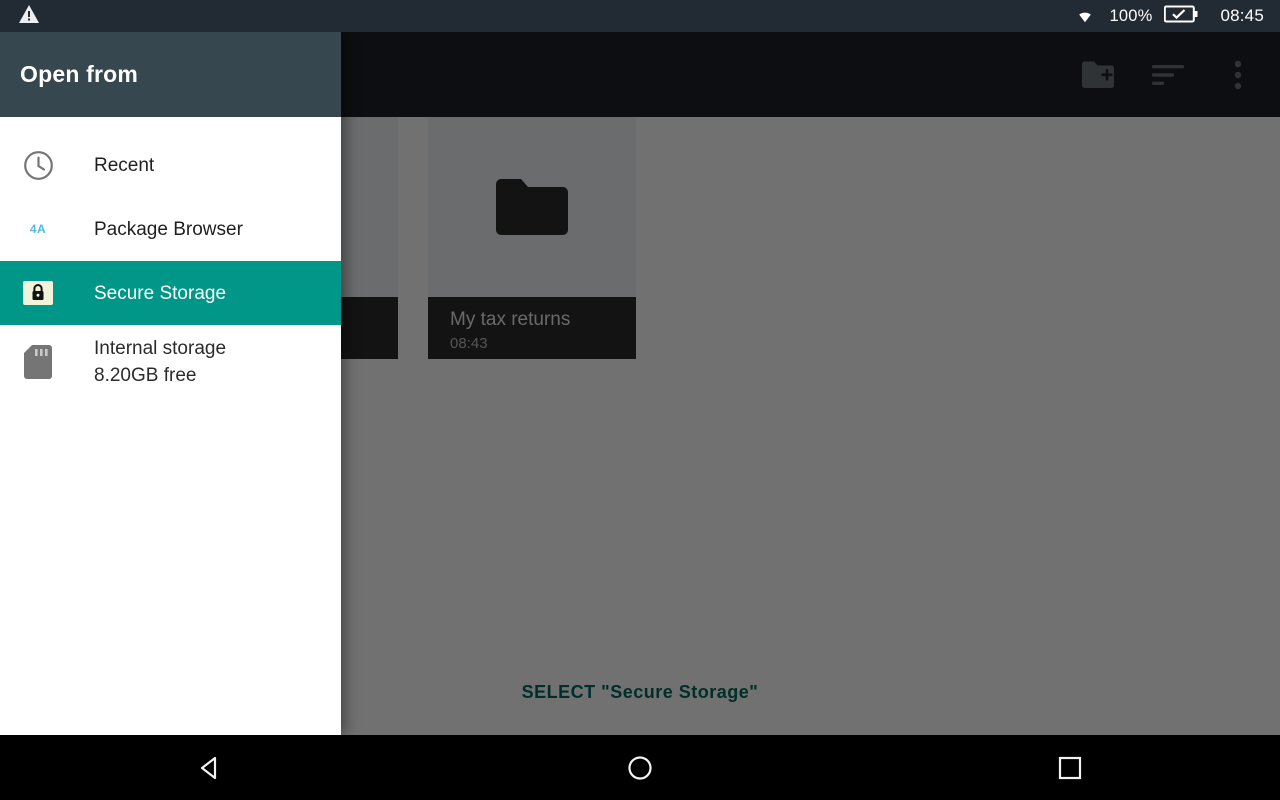 The width and height of the screenshot is (1280, 800). I want to click on recents-button, so click(1070, 767).